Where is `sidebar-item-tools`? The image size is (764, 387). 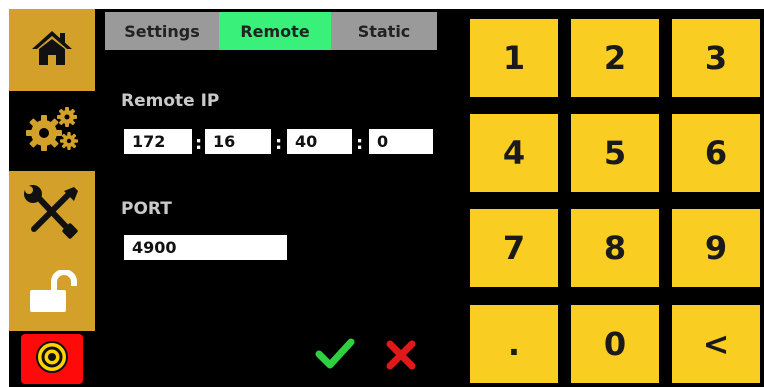 sidebar-item-tools is located at coordinates (52, 251).